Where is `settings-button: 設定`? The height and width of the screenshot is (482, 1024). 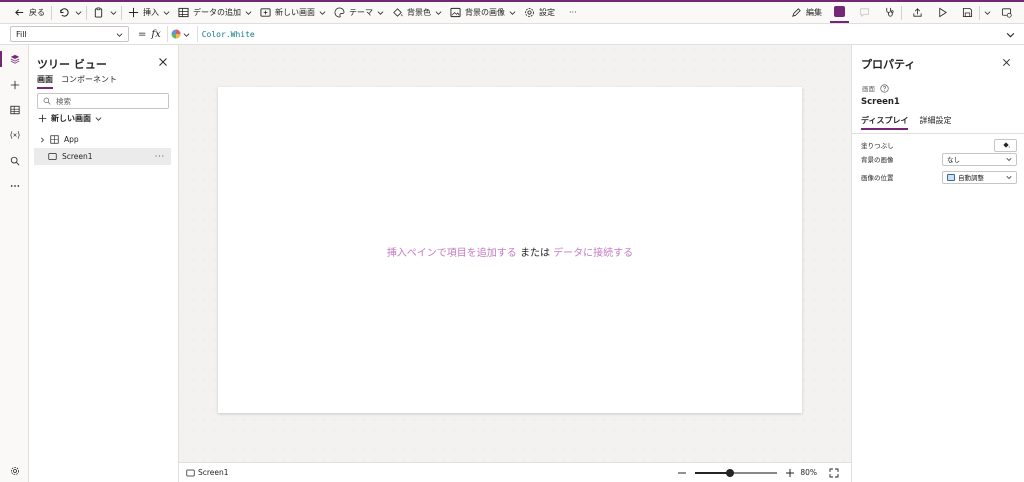
settings-button: 設定 is located at coordinates (539, 13).